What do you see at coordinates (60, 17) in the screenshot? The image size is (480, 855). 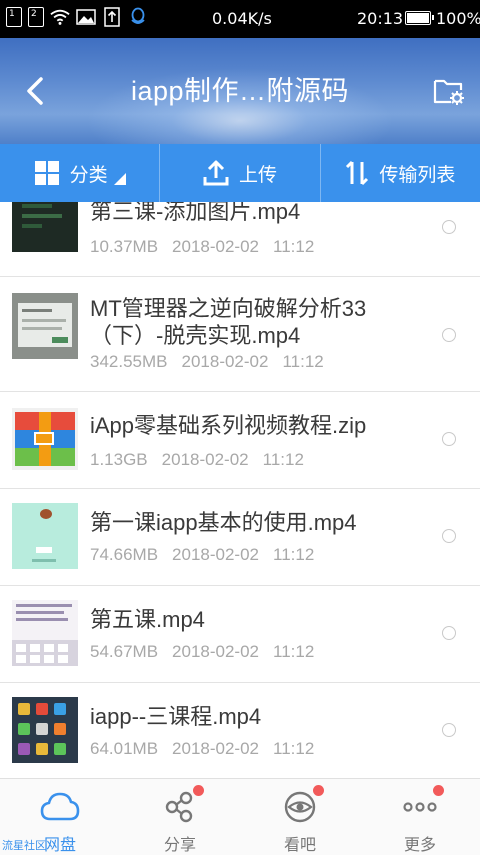 I see `wifi-icon` at bounding box center [60, 17].